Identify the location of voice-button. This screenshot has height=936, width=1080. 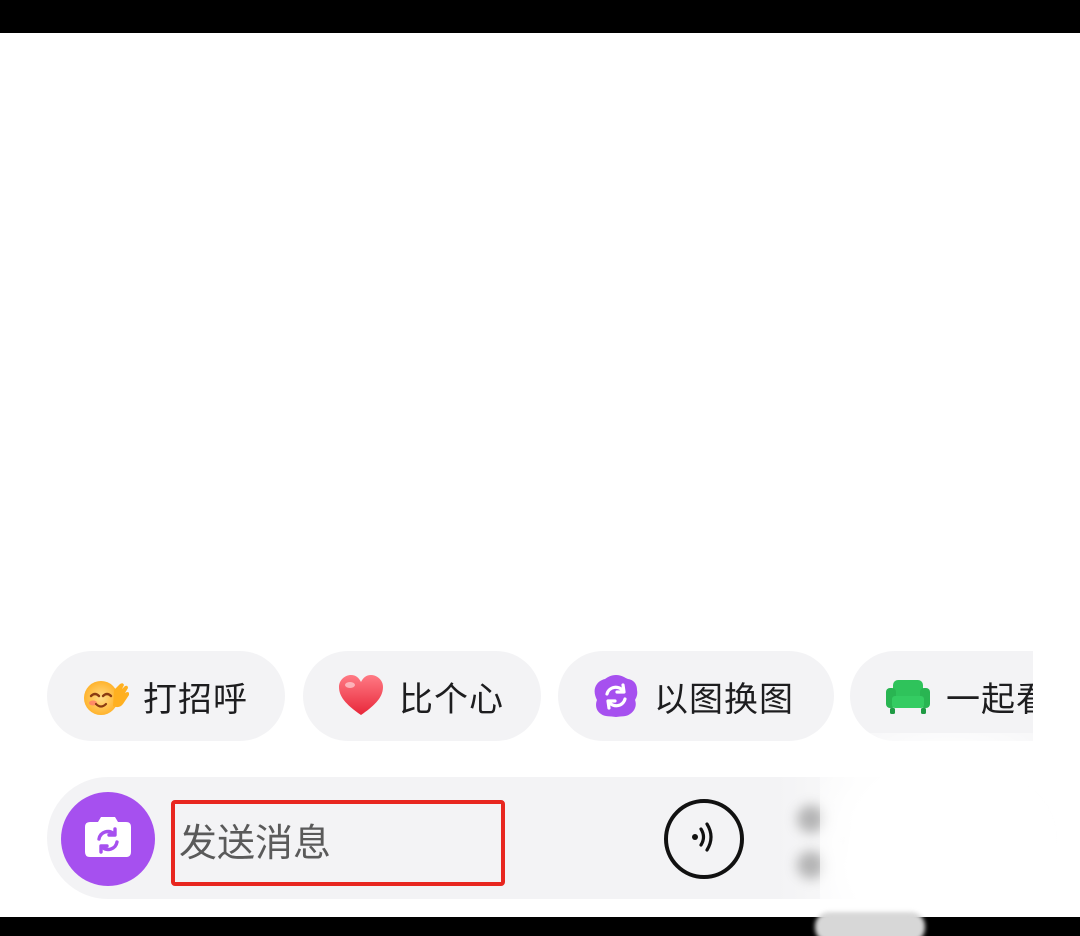
(704, 839).